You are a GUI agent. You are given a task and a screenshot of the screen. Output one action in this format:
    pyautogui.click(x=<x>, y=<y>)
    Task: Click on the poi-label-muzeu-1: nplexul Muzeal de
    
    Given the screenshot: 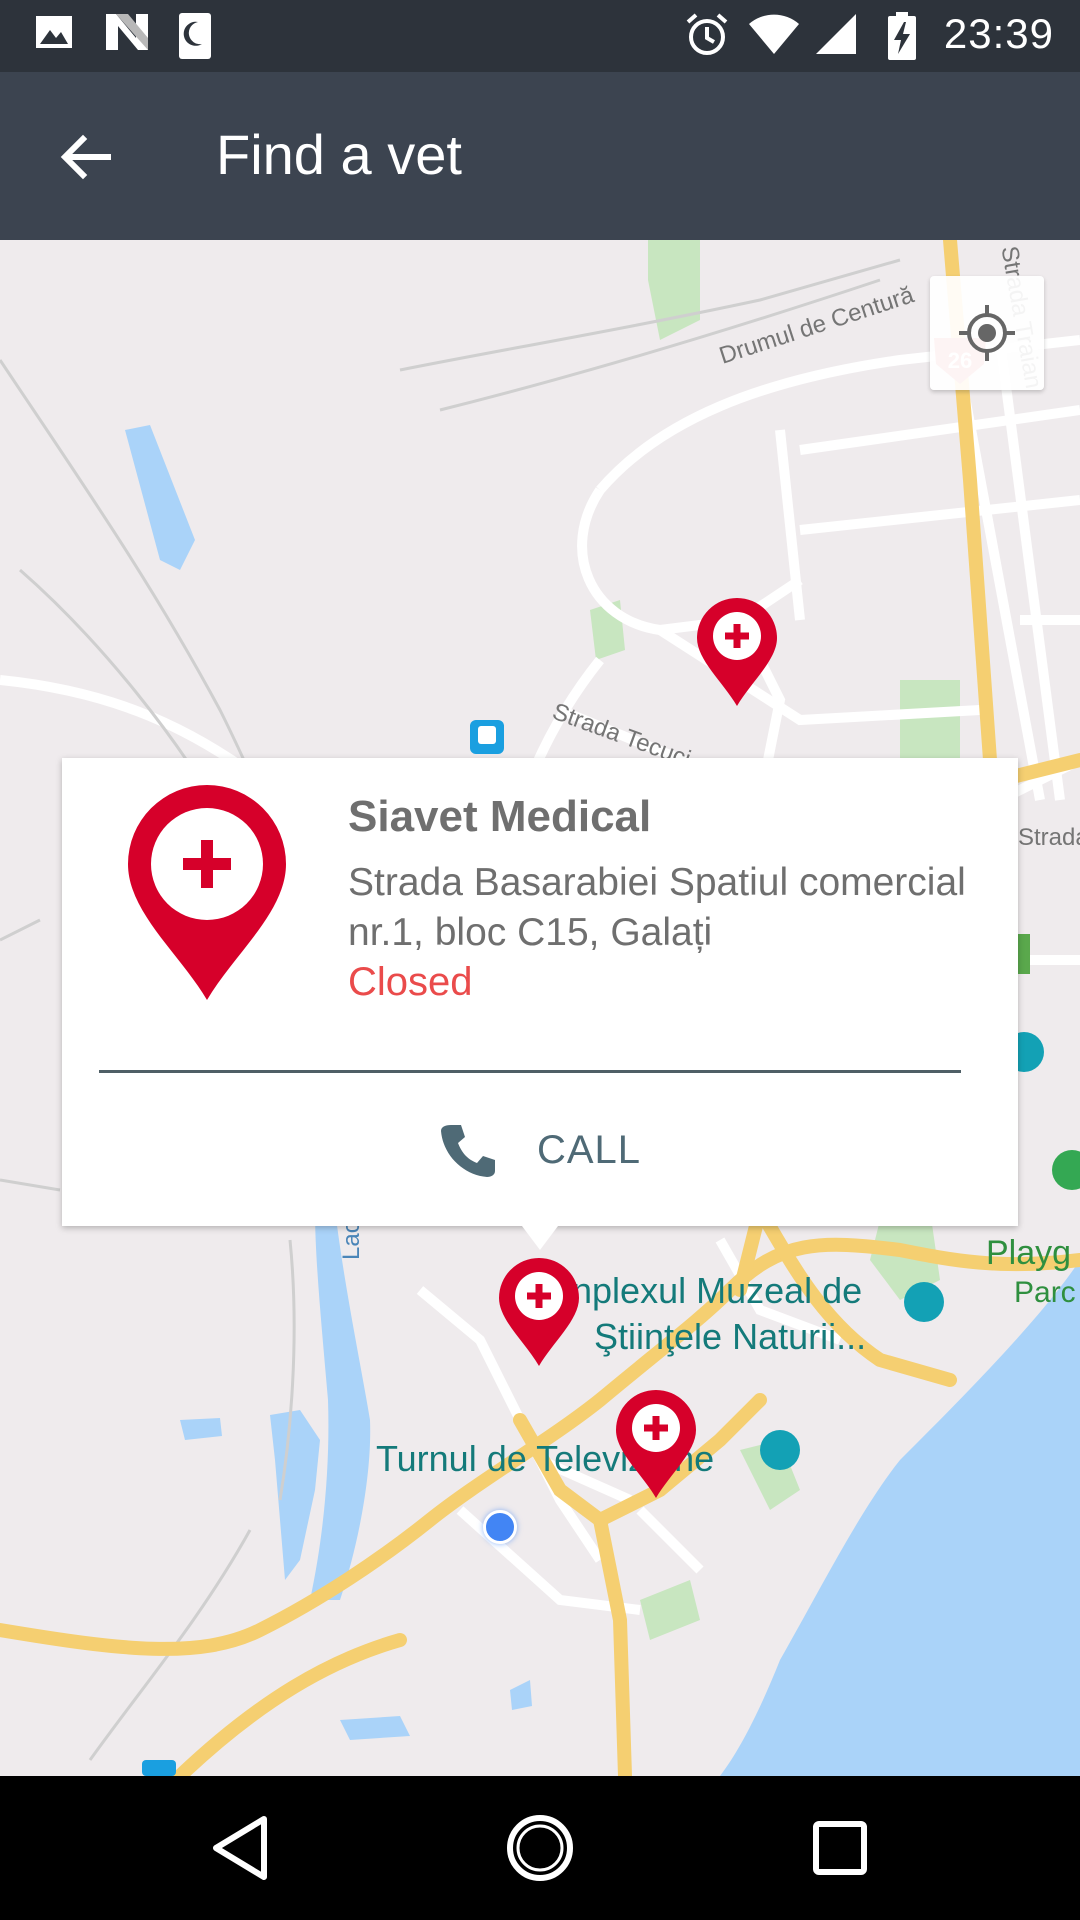 What is the action you would take?
    pyautogui.click(x=717, y=1290)
    